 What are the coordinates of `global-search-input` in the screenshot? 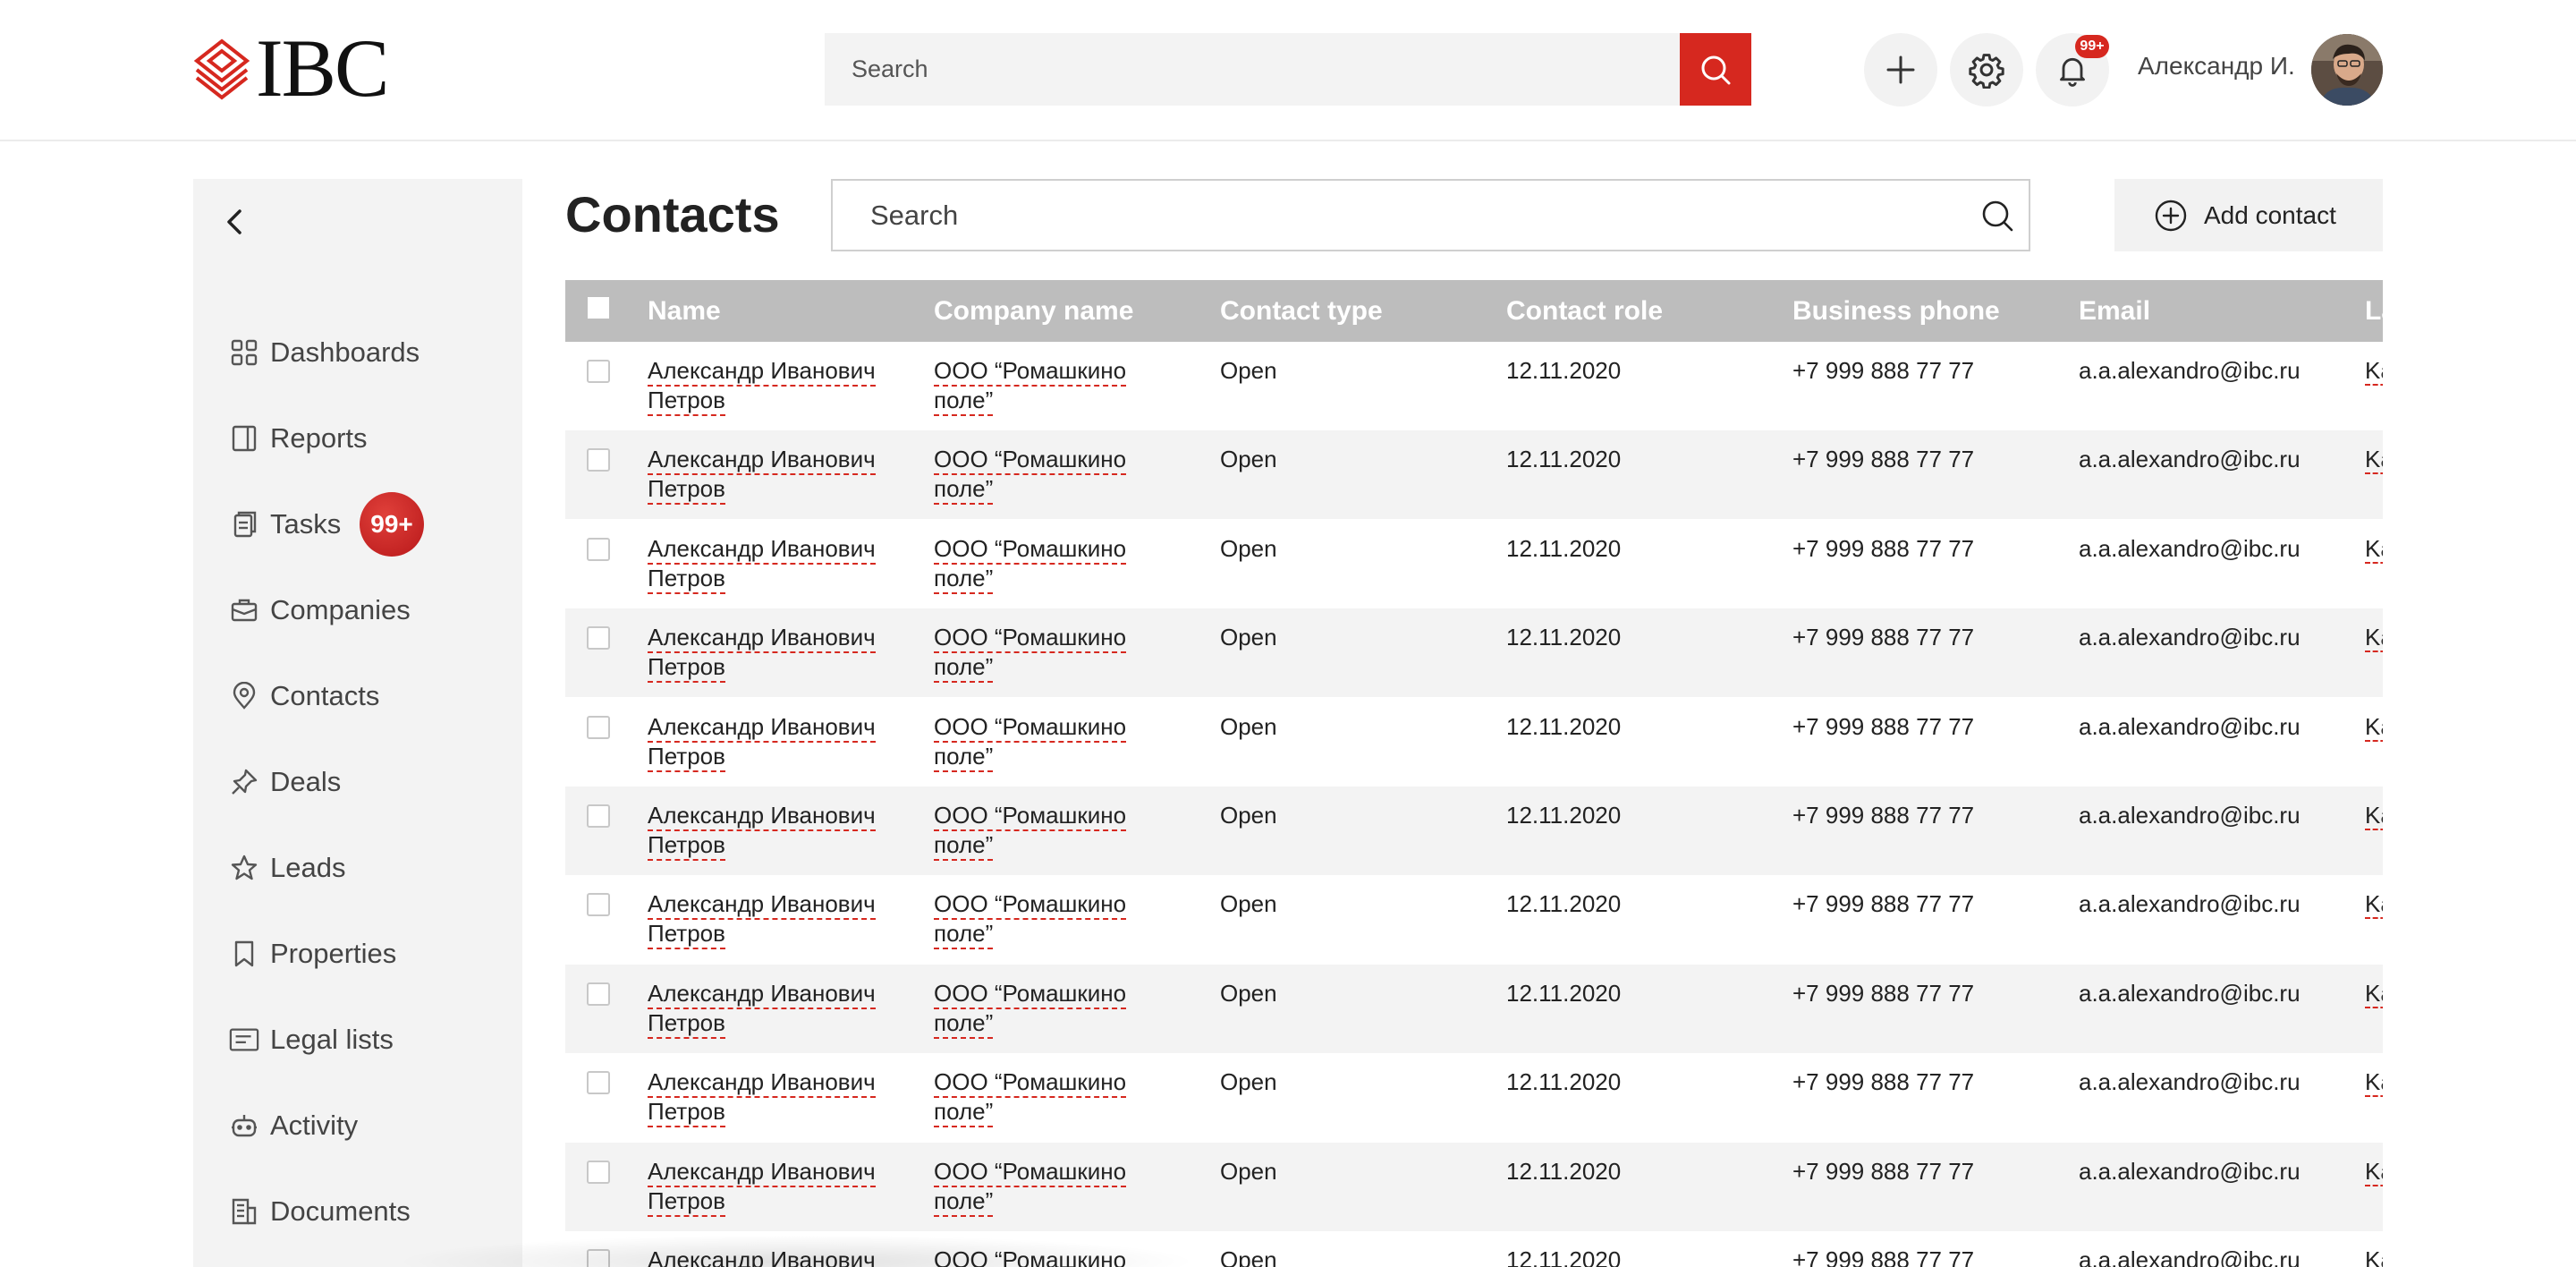 It's located at (1252, 70).